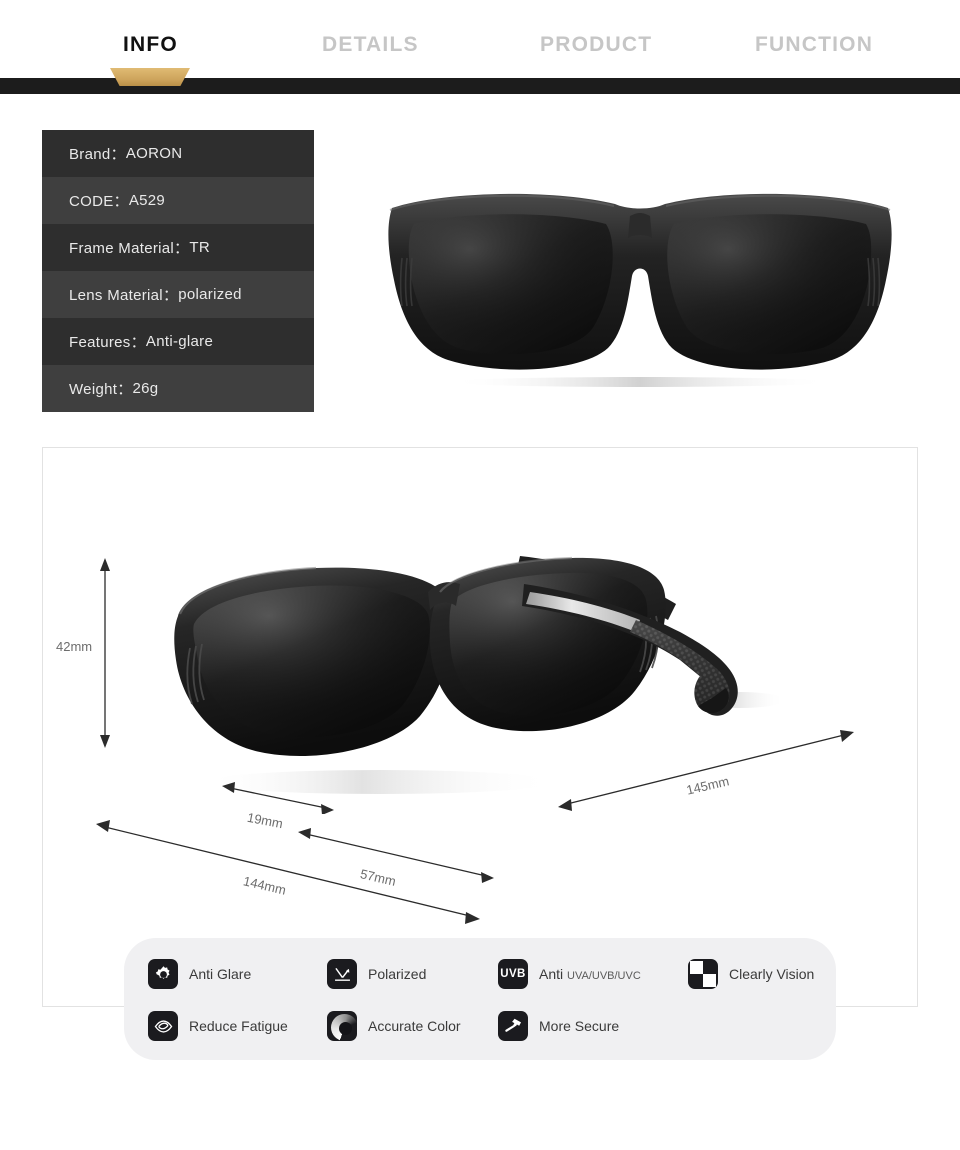  Describe the element at coordinates (107, 342) in the screenshot. I see `info-key: Features：` at that location.